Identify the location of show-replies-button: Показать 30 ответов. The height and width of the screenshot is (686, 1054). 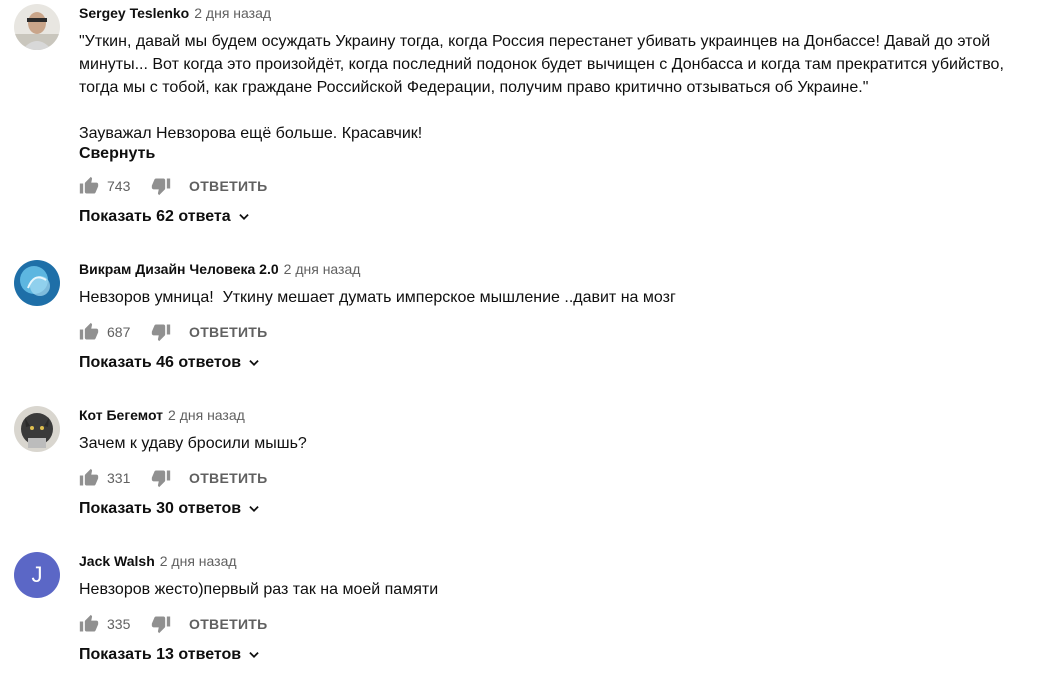
(170, 509).